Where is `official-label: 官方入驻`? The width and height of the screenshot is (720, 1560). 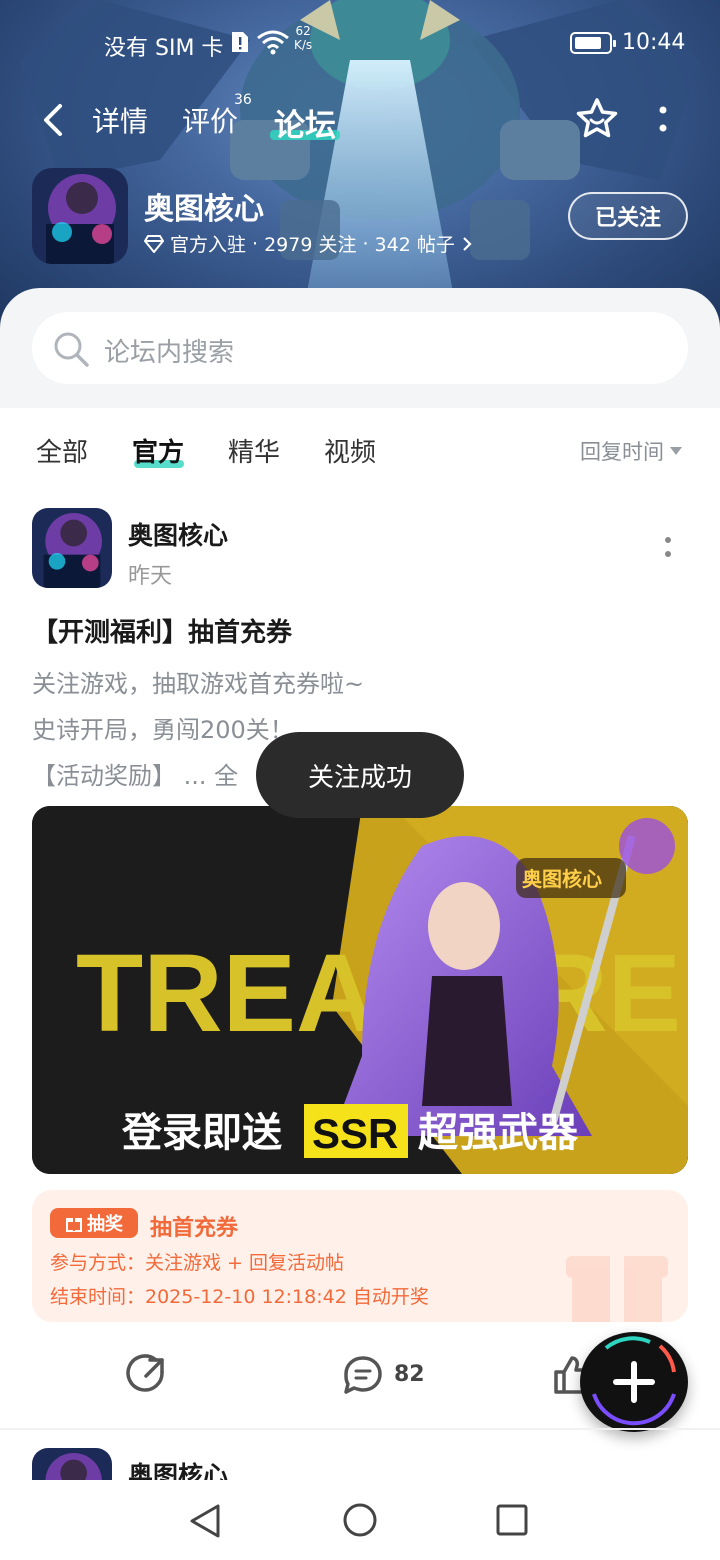 official-label: 官方入驻 is located at coordinates (208, 245).